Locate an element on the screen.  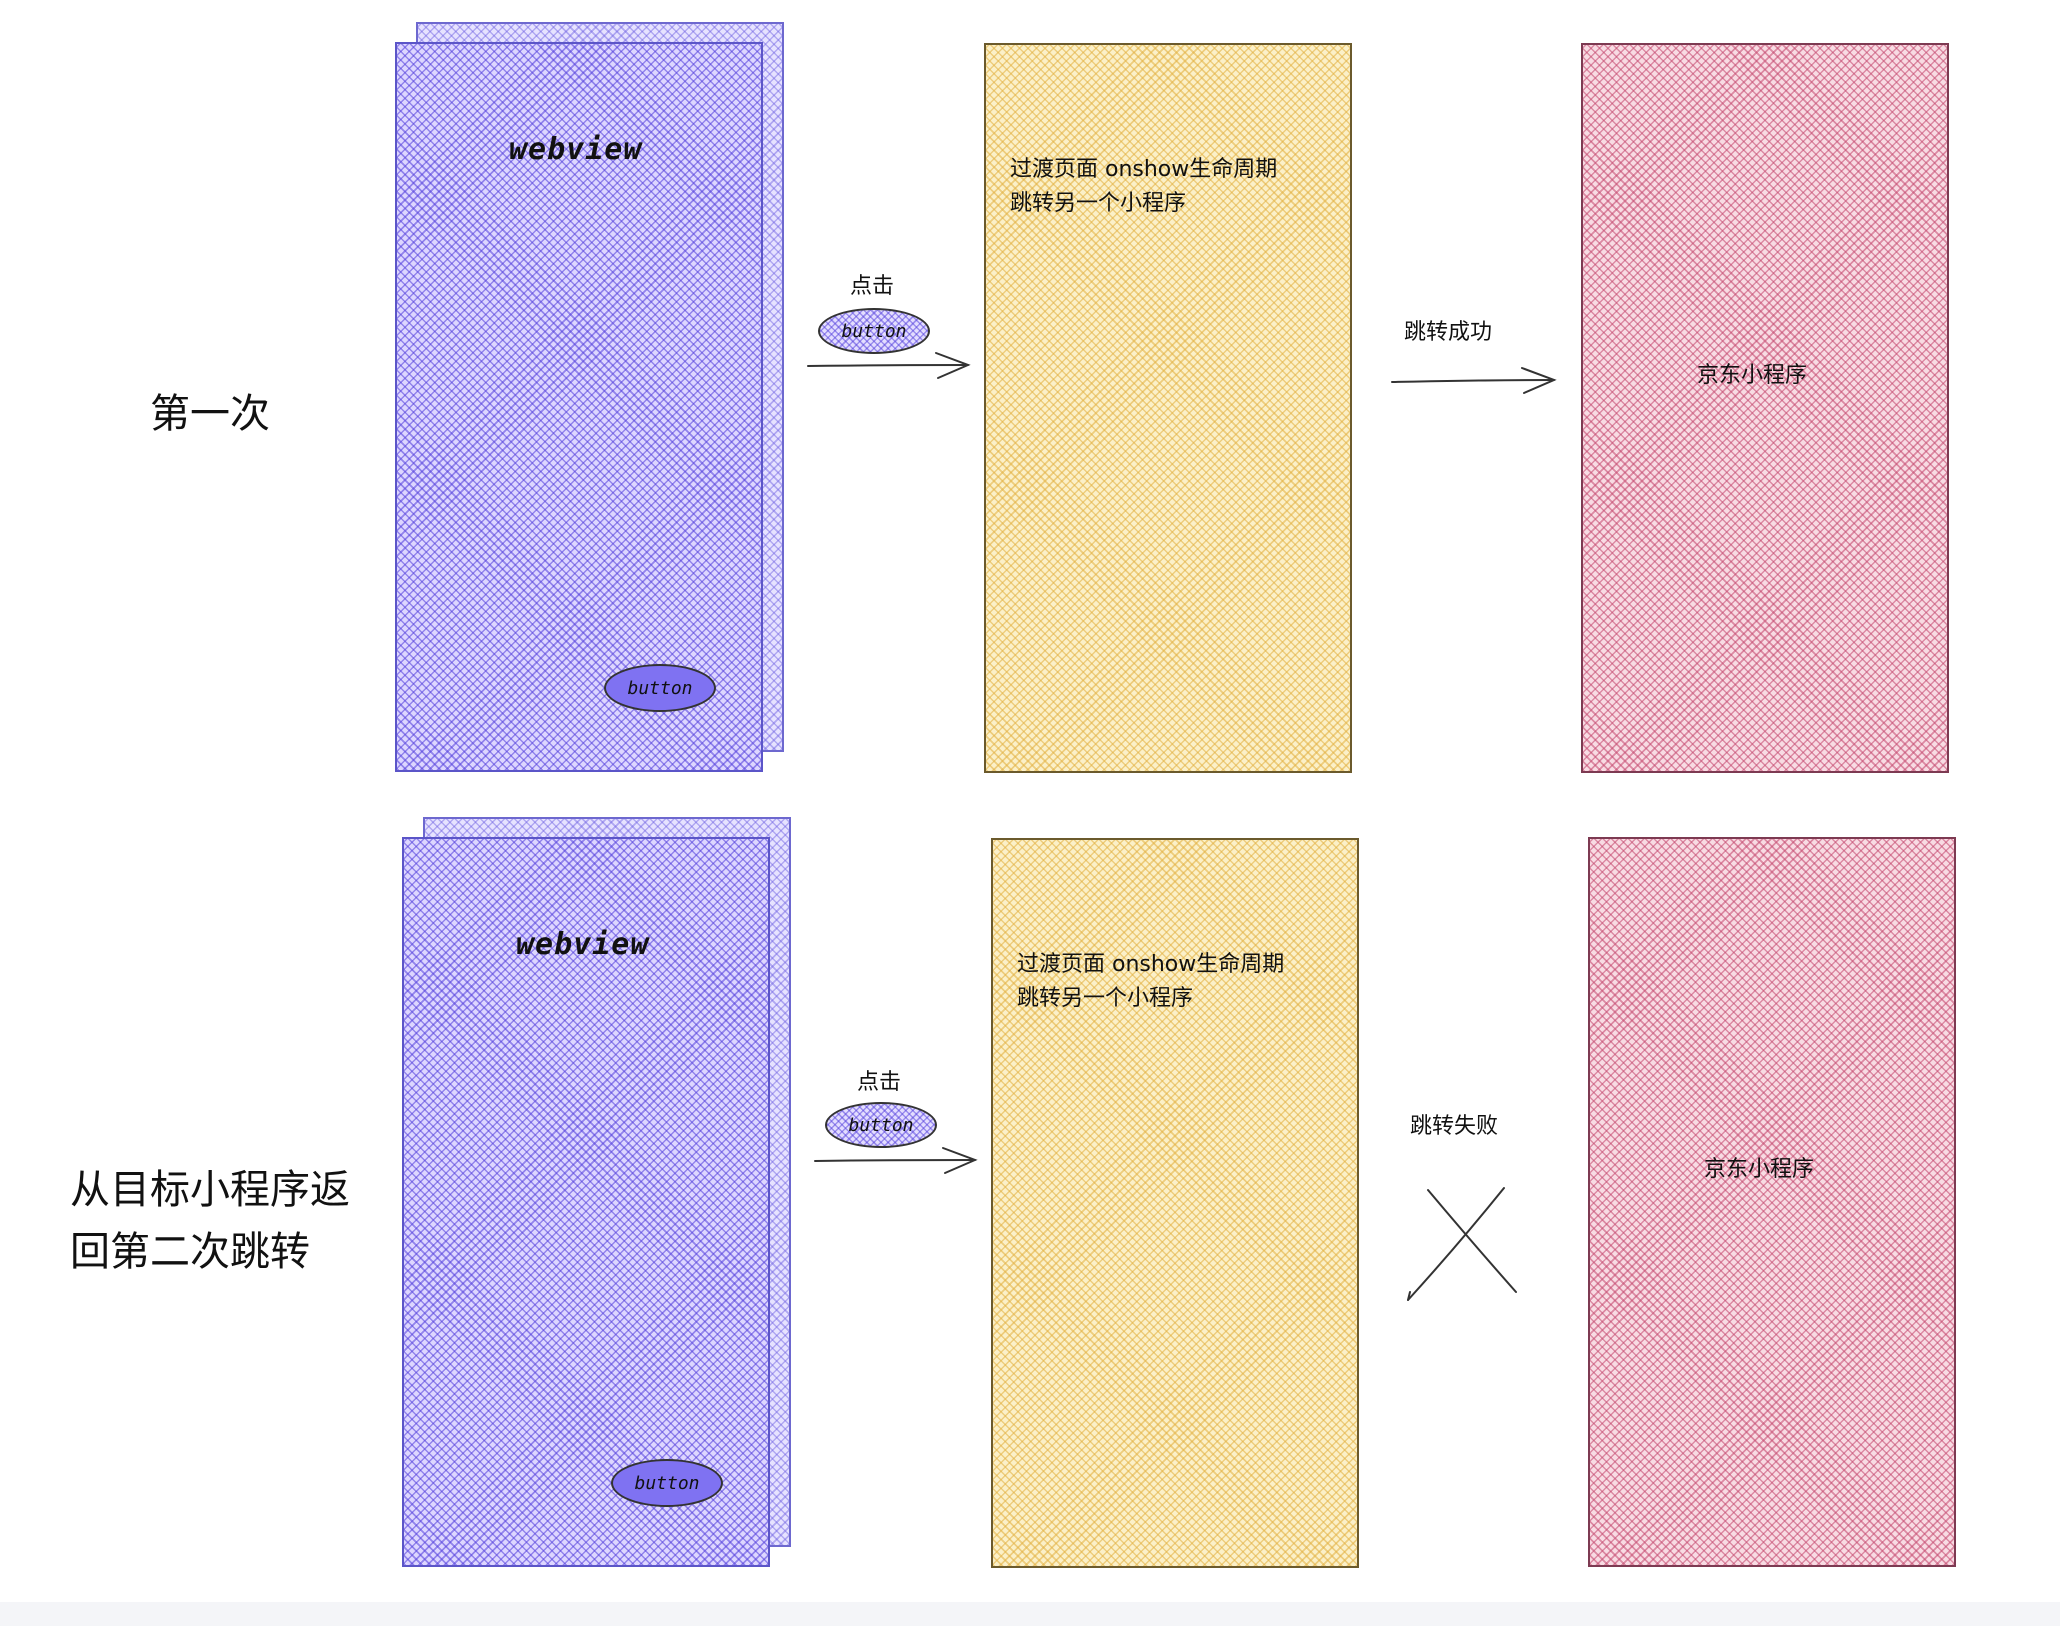
row1-click-arrow-icon is located at coordinates (889, 365).